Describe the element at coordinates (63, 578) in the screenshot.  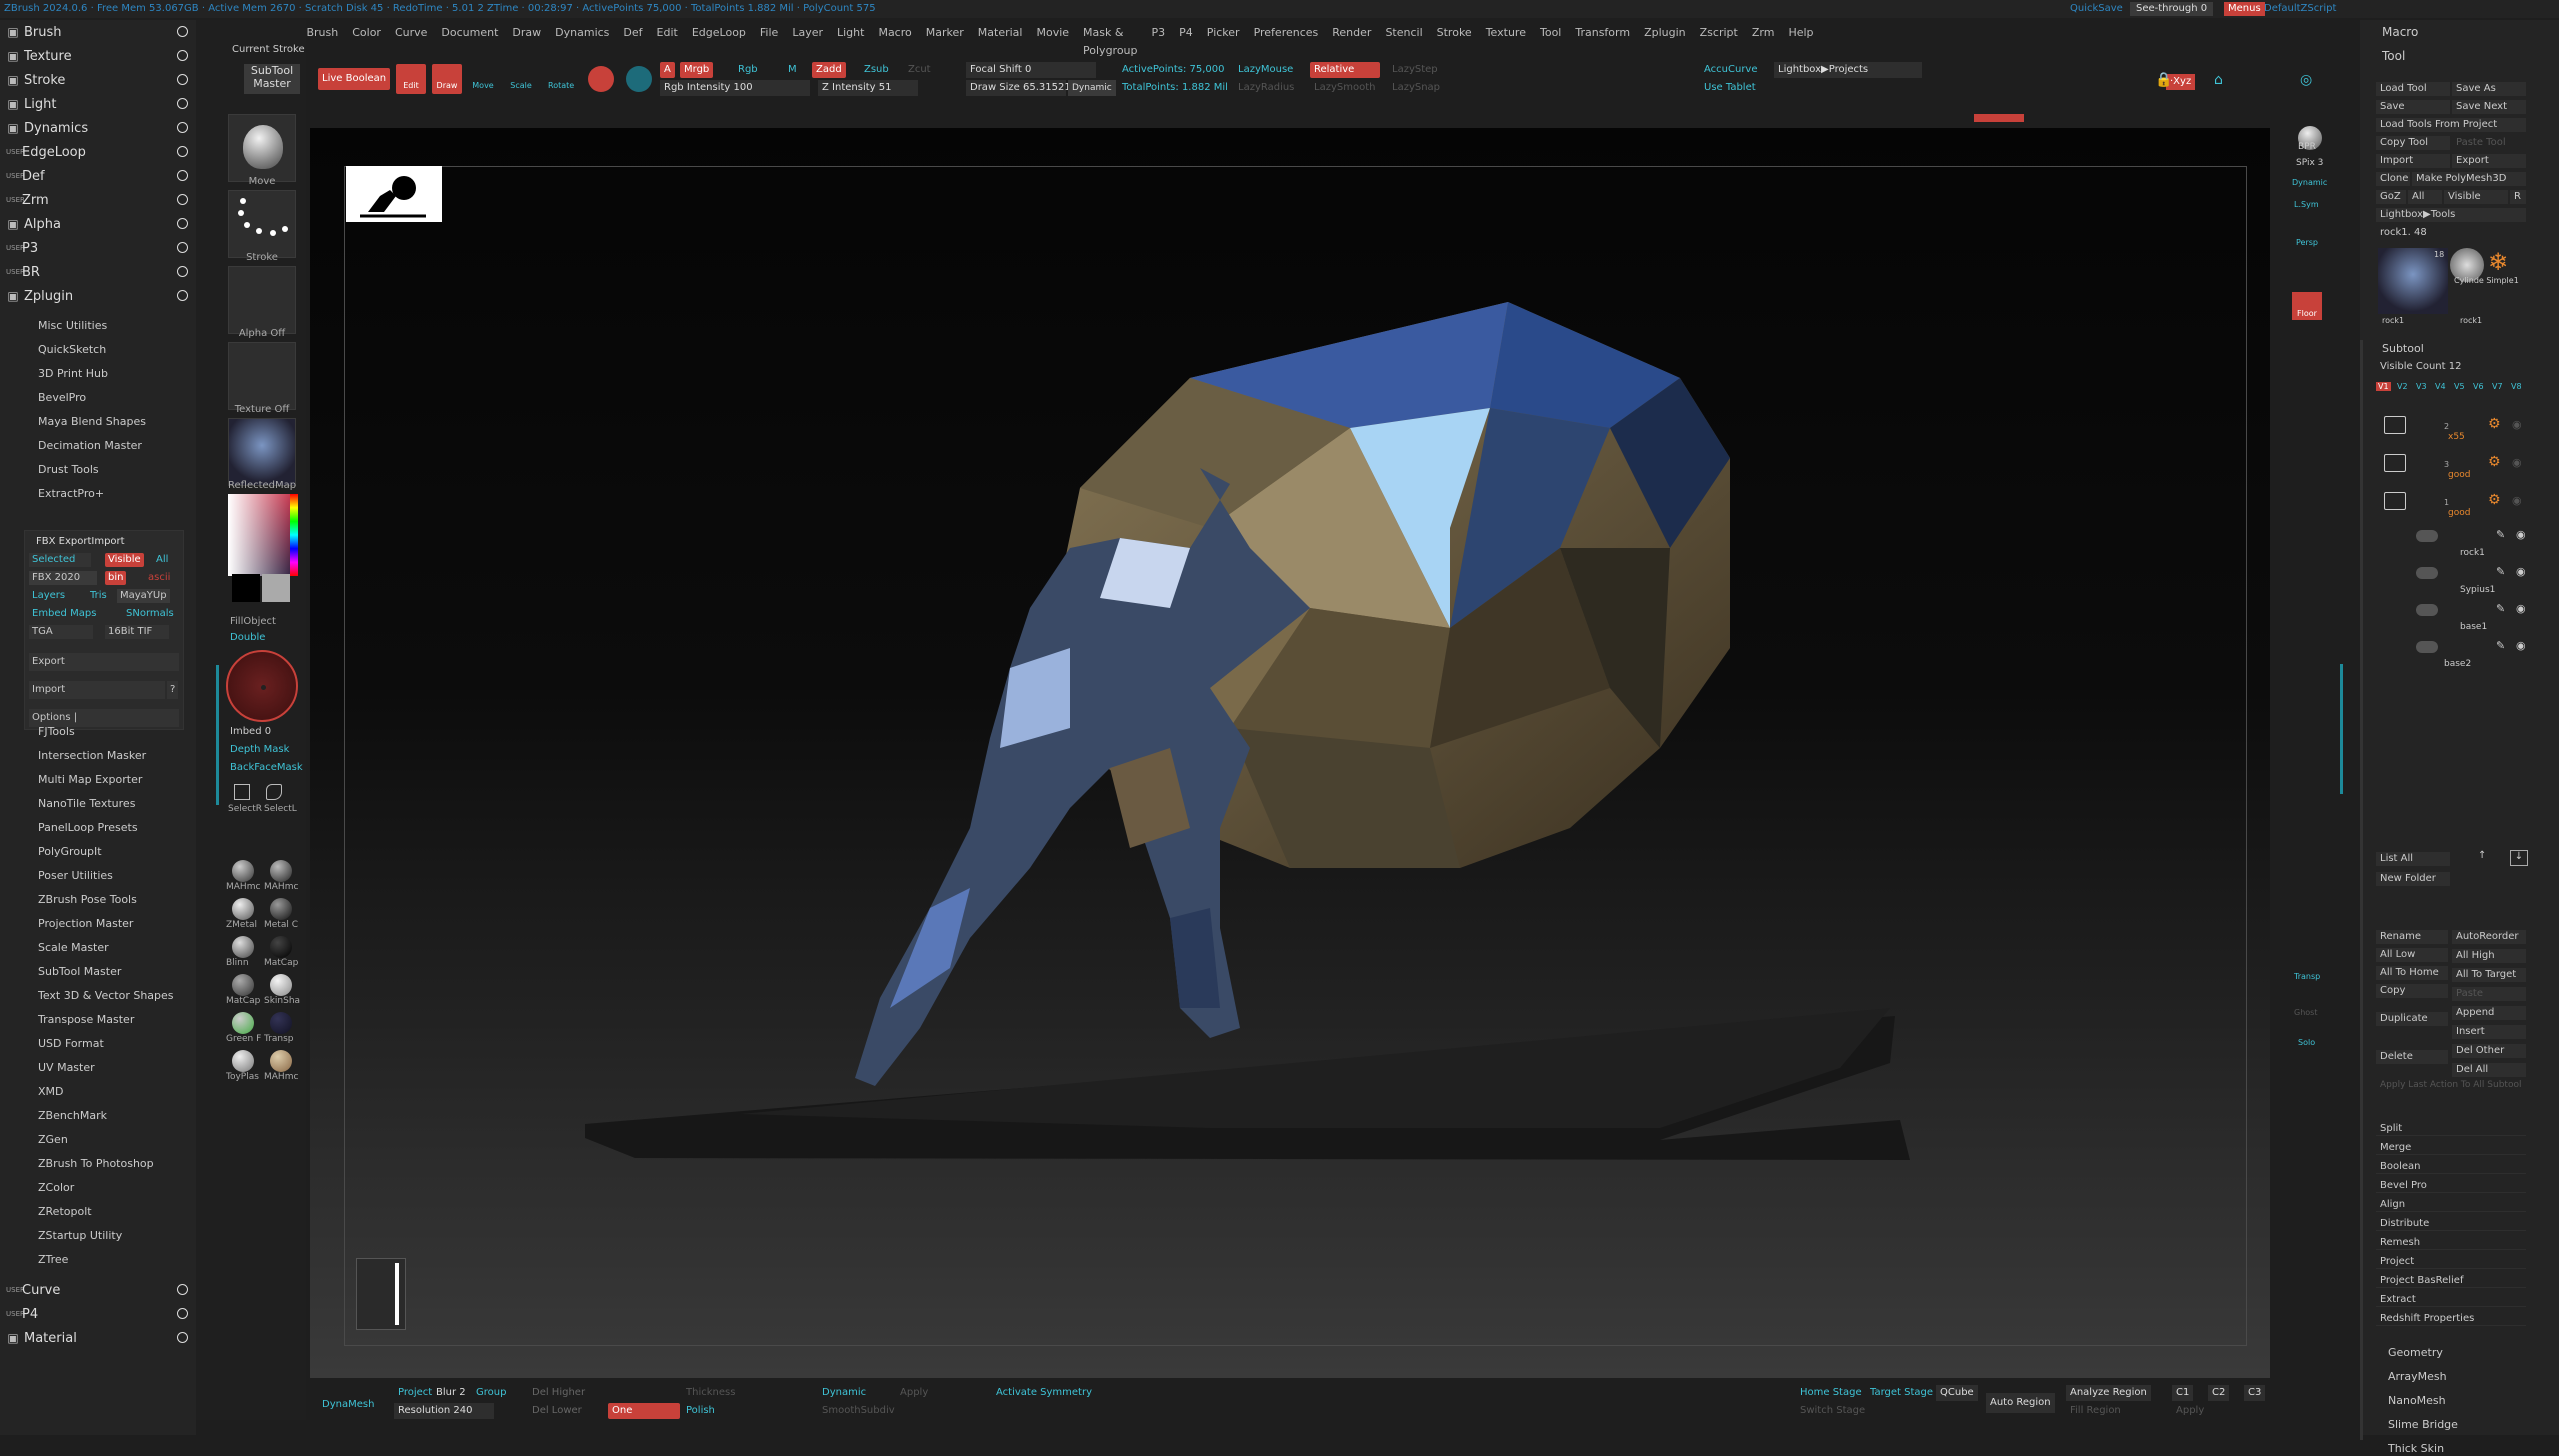
I see `fbx-version-select: FBX 2020` at that location.